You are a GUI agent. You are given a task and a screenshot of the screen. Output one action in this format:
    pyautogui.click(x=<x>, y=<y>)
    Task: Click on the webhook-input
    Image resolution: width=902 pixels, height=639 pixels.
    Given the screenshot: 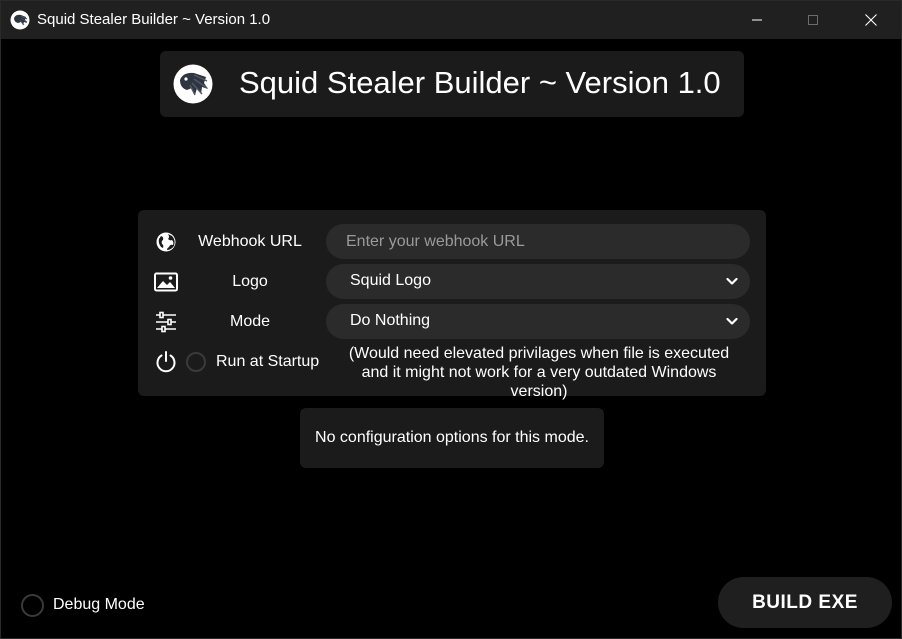 What is the action you would take?
    pyautogui.click(x=538, y=241)
    